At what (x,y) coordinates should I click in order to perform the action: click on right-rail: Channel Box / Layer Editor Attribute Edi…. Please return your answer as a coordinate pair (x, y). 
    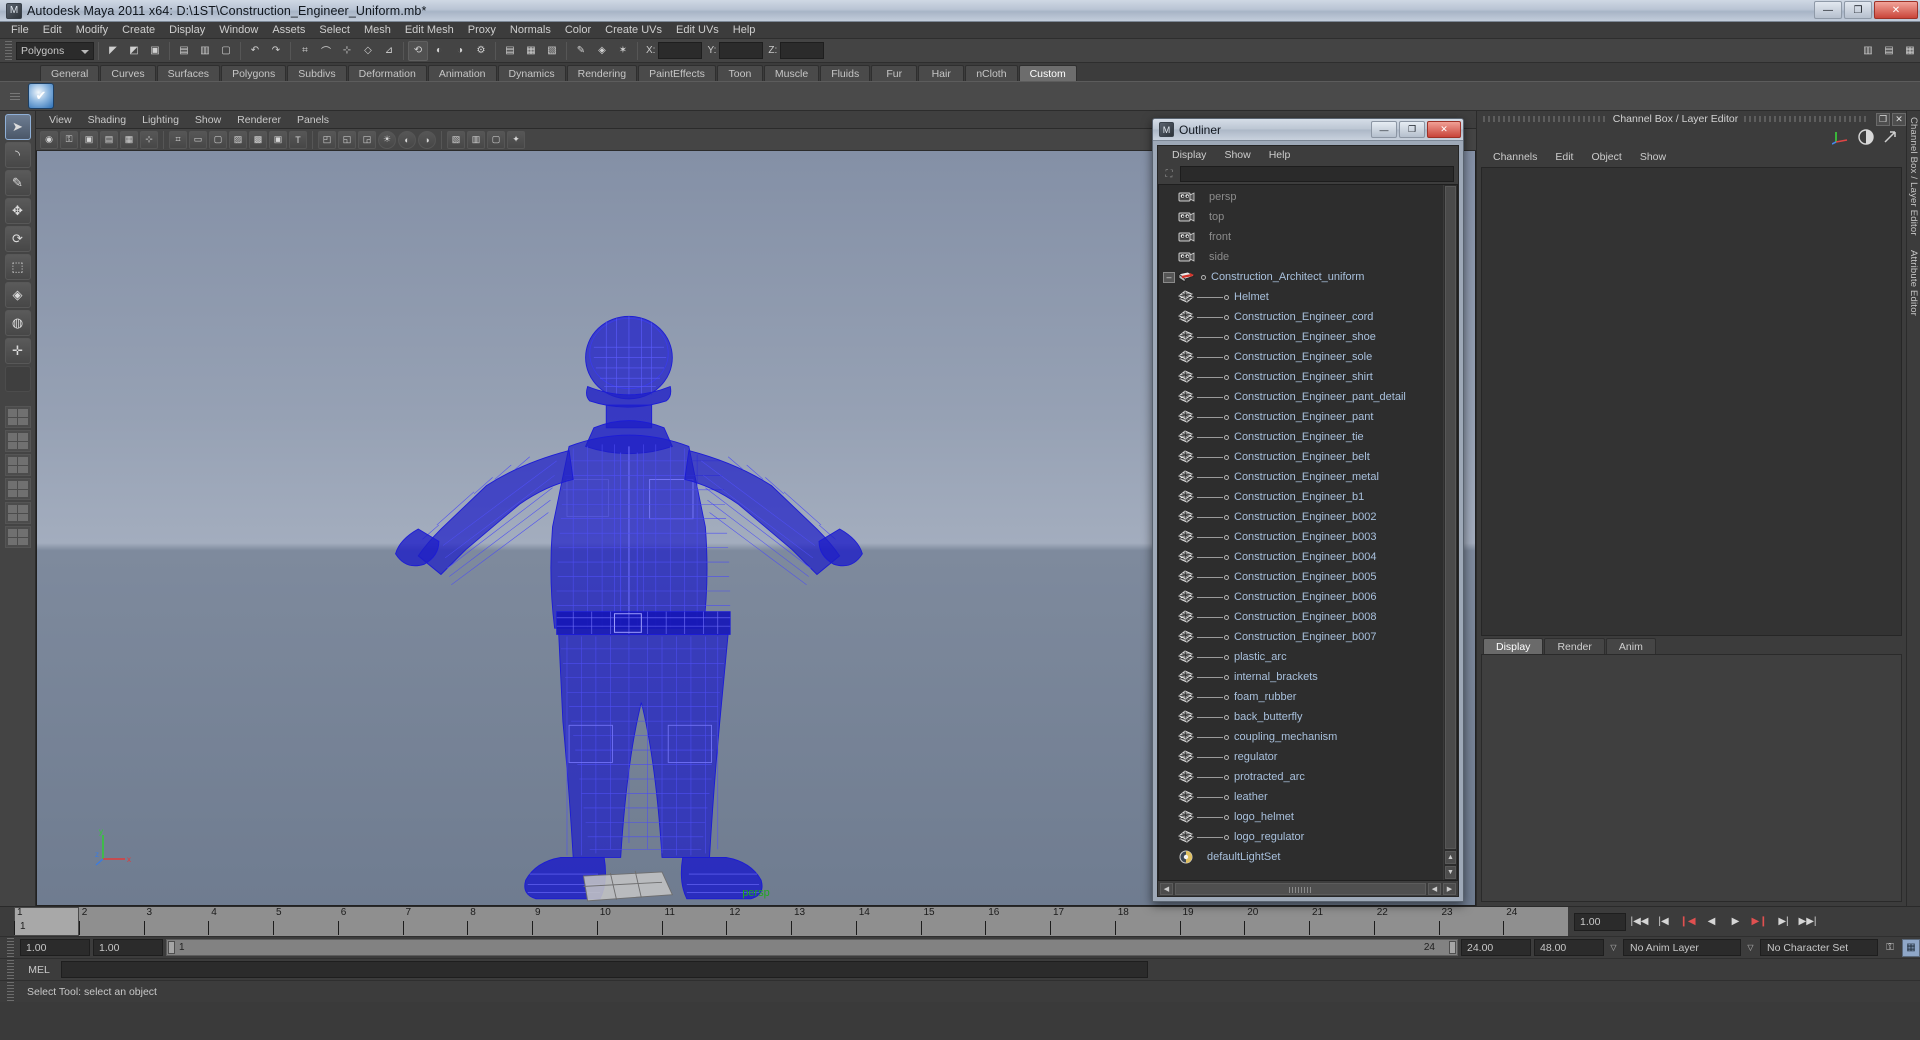
    Looking at the image, I should click on (1913, 508).